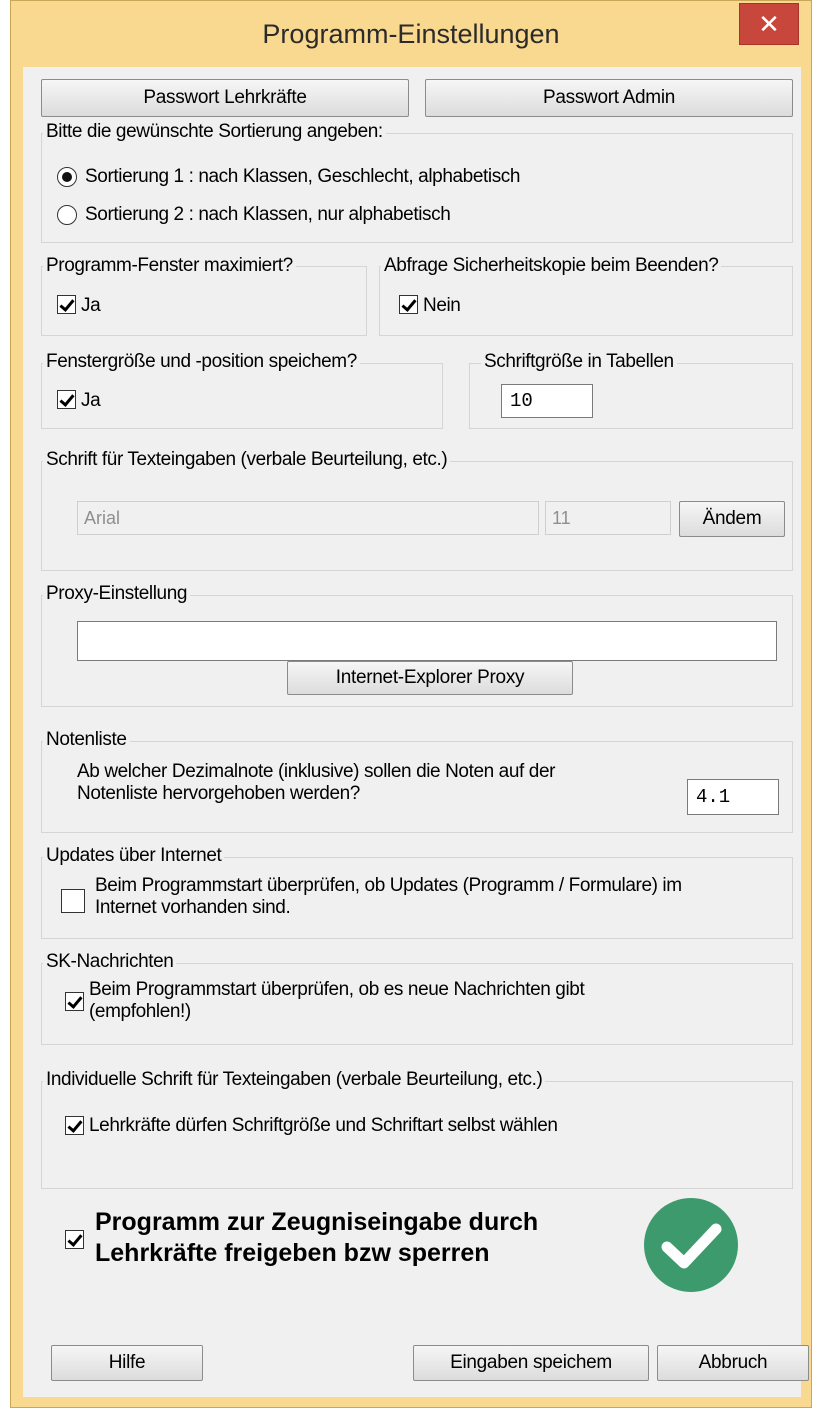 This screenshot has height=1411, width=821. I want to click on messages-checkbox, so click(74, 1001).